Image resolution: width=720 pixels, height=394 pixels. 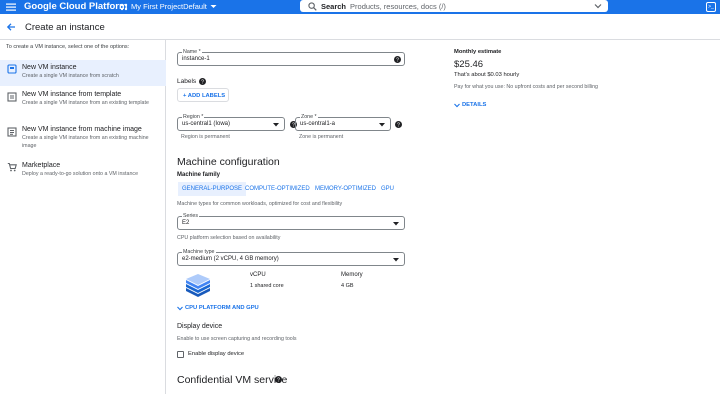 What do you see at coordinates (291, 57) in the screenshot?
I see `name-field: Name * instance-1 ?` at bounding box center [291, 57].